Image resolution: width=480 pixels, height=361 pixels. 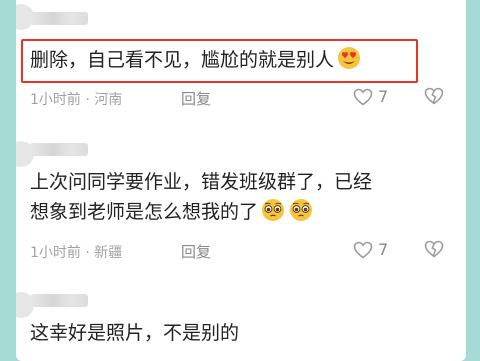 I want to click on comment-text: 上次问同学要作业，错发班级群了，已经 想象到老师是怎么想我的了, so click(x=201, y=199).